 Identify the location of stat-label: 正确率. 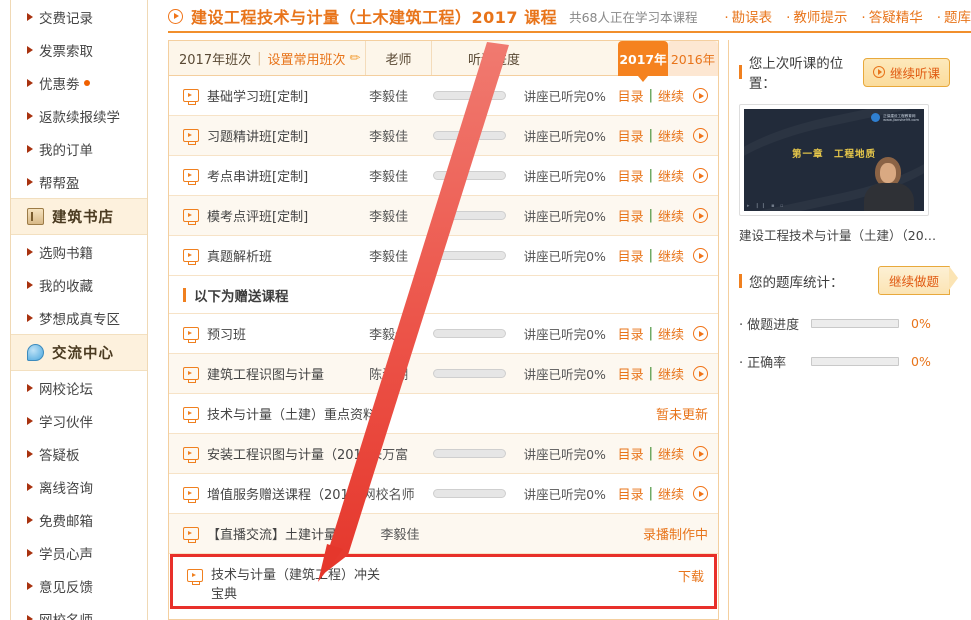
(775, 361).